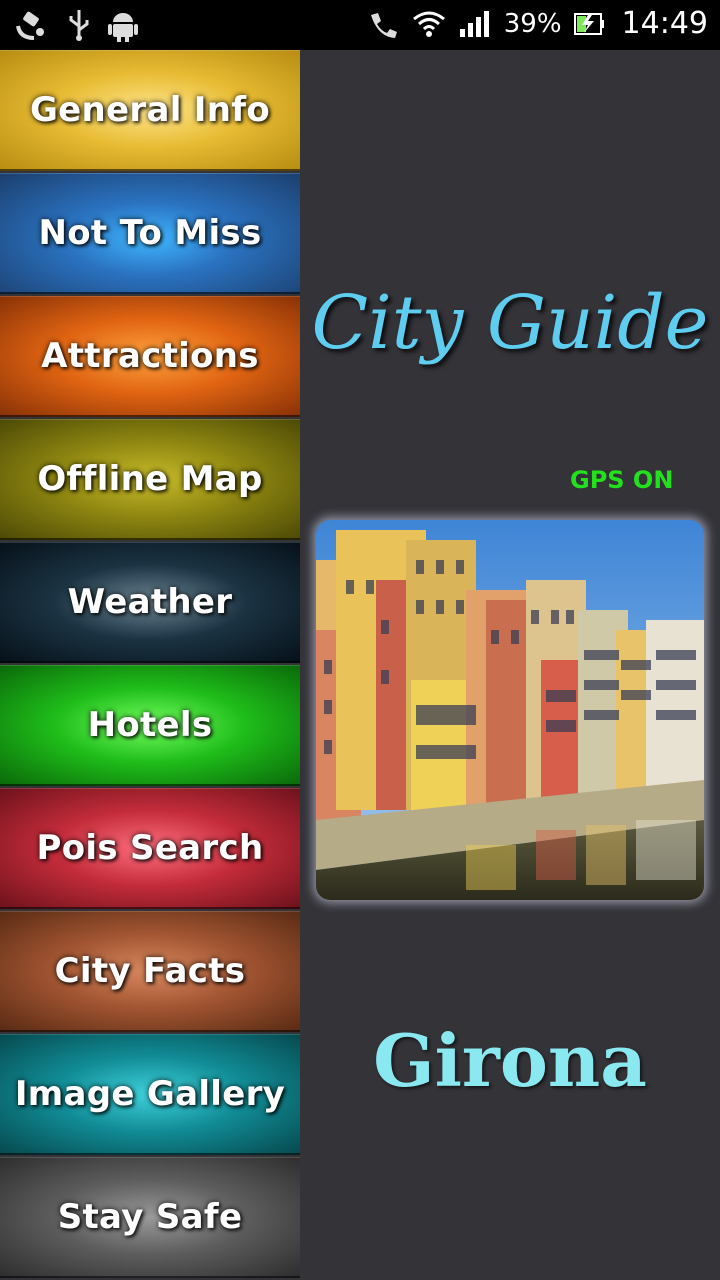 Image resolution: width=720 pixels, height=1280 pixels. I want to click on gps-status: GPS ON, so click(622, 480).